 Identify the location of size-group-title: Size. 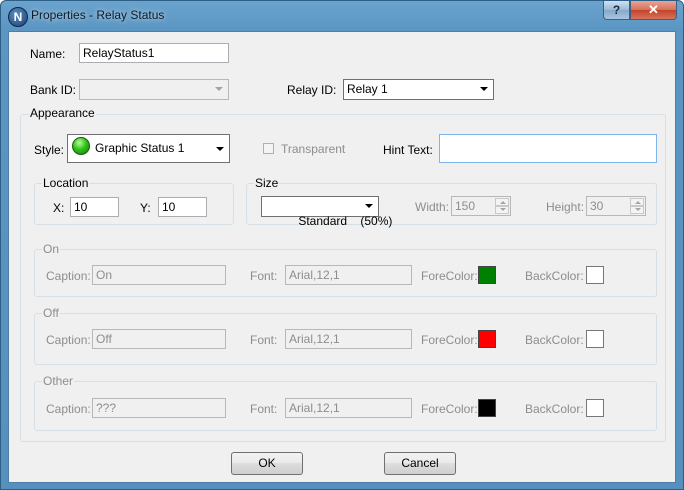
(267, 183).